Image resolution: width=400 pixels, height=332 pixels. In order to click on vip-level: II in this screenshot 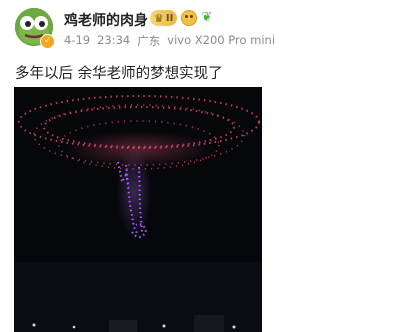, I will do `click(169, 18)`.